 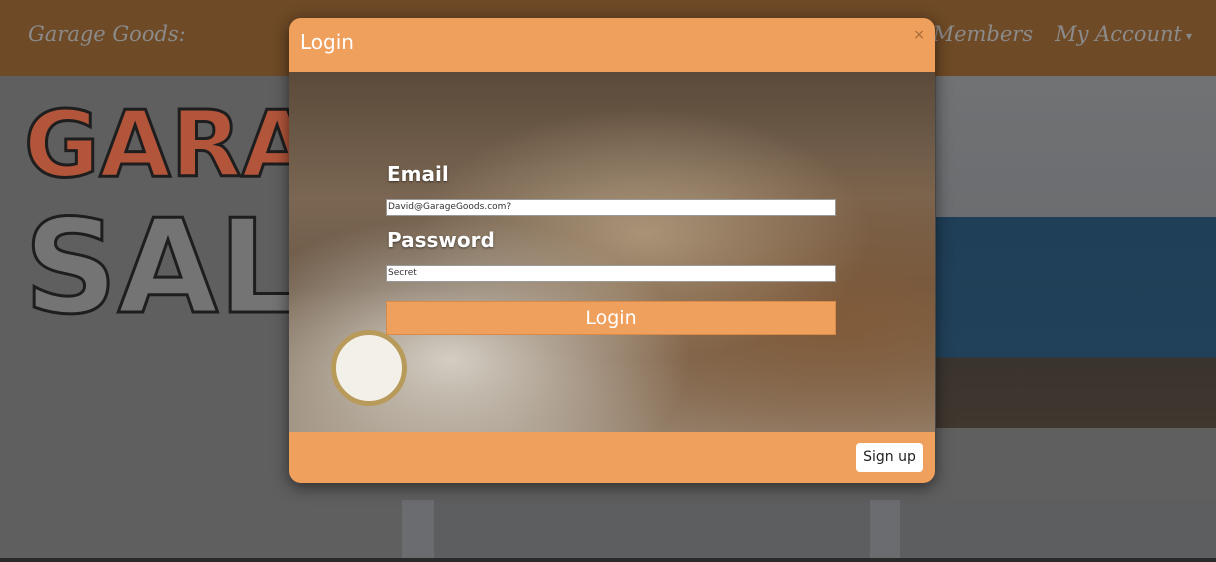 What do you see at coordinates (107, 34) in the screenshot?
I see `brand-link: Garage Goods:` at bounding box center [107, 34].